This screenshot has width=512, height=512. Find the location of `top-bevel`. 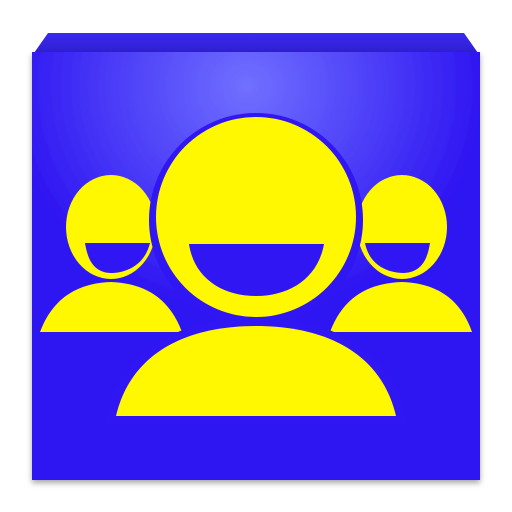

top-bevel is located at coordinates (256, 43).